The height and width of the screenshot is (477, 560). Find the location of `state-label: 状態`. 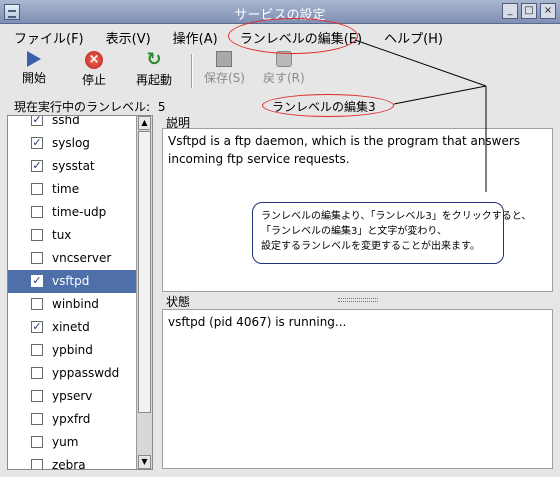

state-label: 状態 is located at coordinates (178, 302).